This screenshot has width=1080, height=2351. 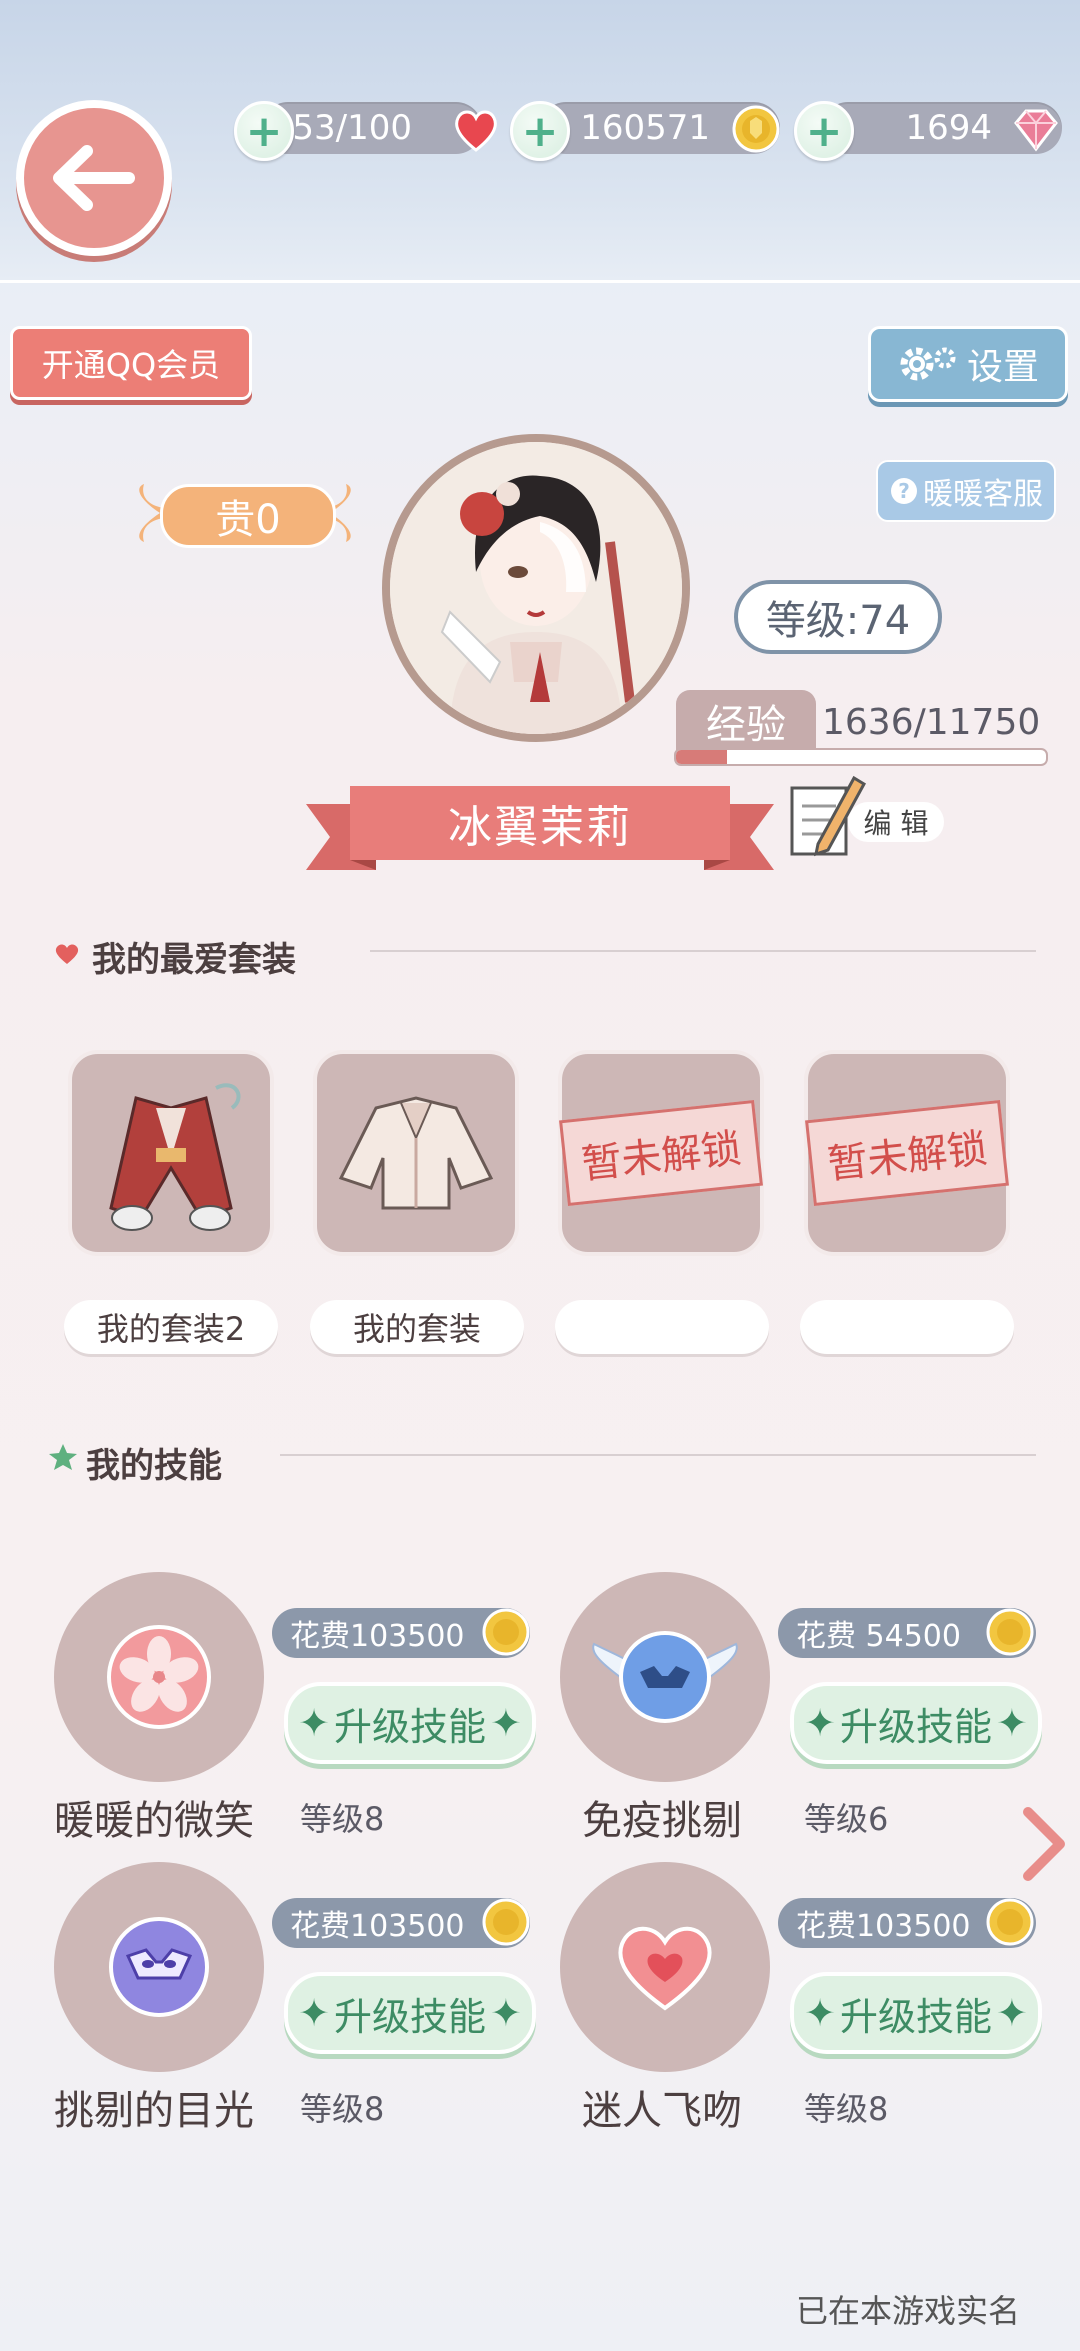 I want to click on exp-progress-fill, so click(x=702, y=757).